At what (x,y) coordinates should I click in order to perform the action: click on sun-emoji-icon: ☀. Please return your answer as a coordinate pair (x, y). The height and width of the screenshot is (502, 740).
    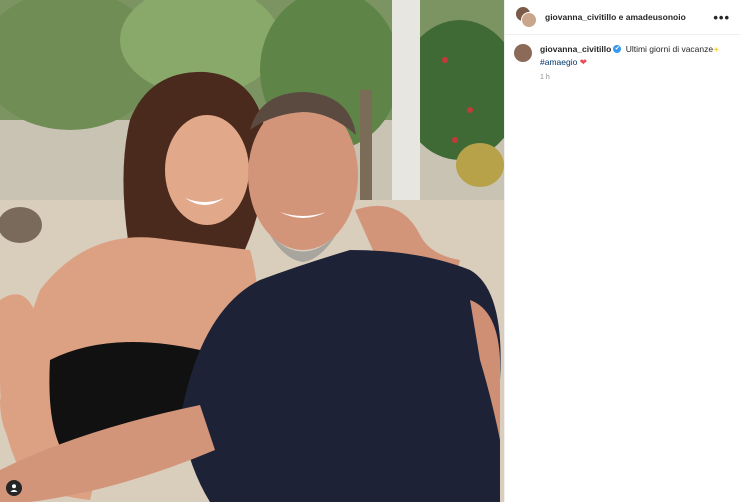
    Looking at the image, I should click on (716, 50).